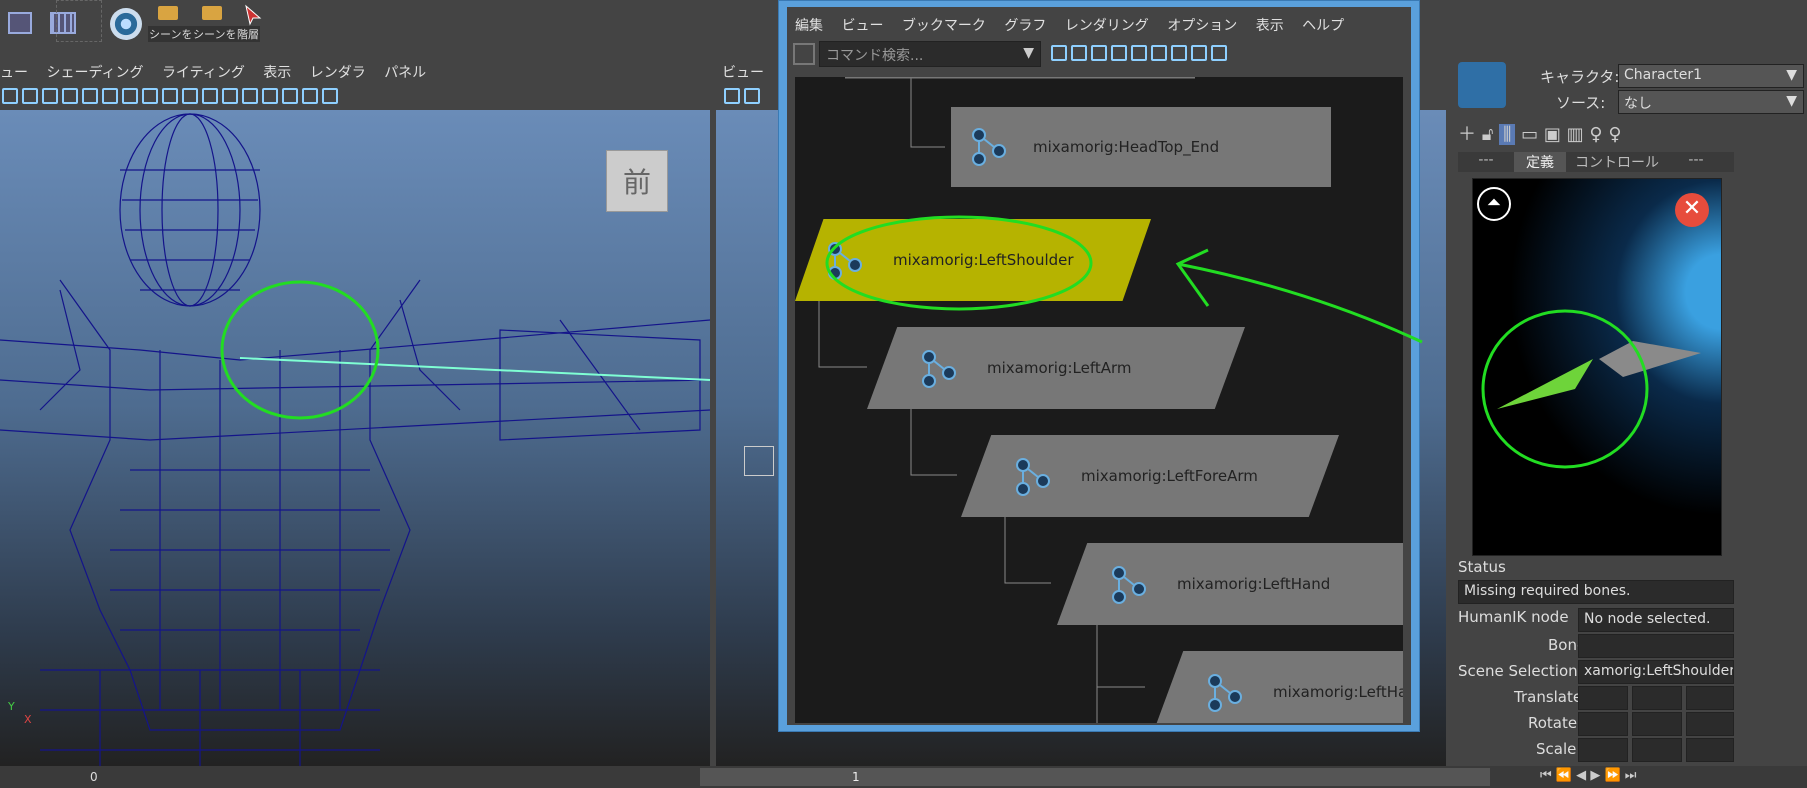 The width and height of the screenshot is (1807, 788). Describe the element at coordinates (210, 96) in the screenshot. I see `wireframe-icon` at that location.